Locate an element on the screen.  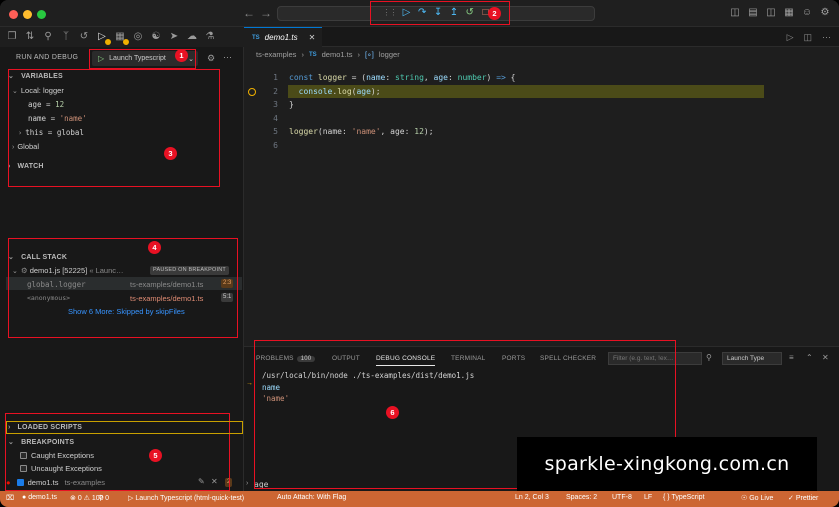
indentation: Spaces: 2 is located at coordinates (581, 497).